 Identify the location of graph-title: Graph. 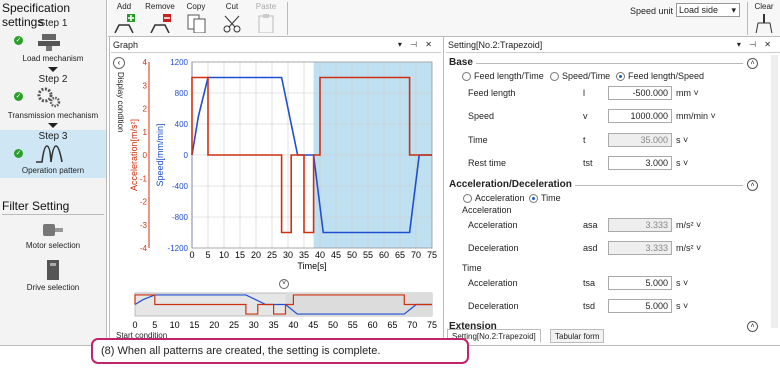
(126, 45).